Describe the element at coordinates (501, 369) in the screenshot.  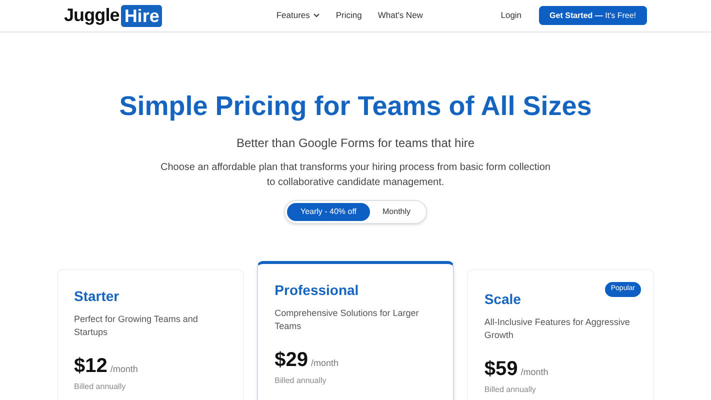
I see `plan-price: $59` at that location.